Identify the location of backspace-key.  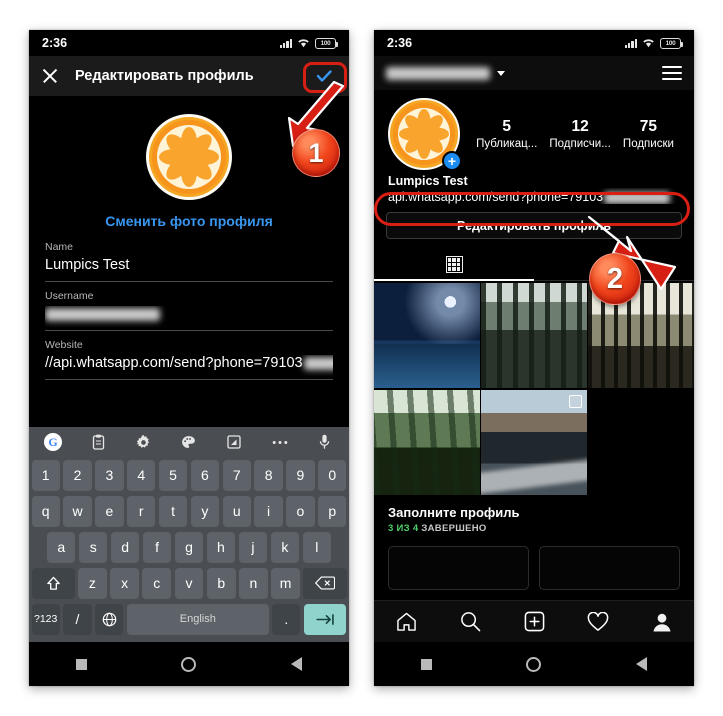
(325, 583).